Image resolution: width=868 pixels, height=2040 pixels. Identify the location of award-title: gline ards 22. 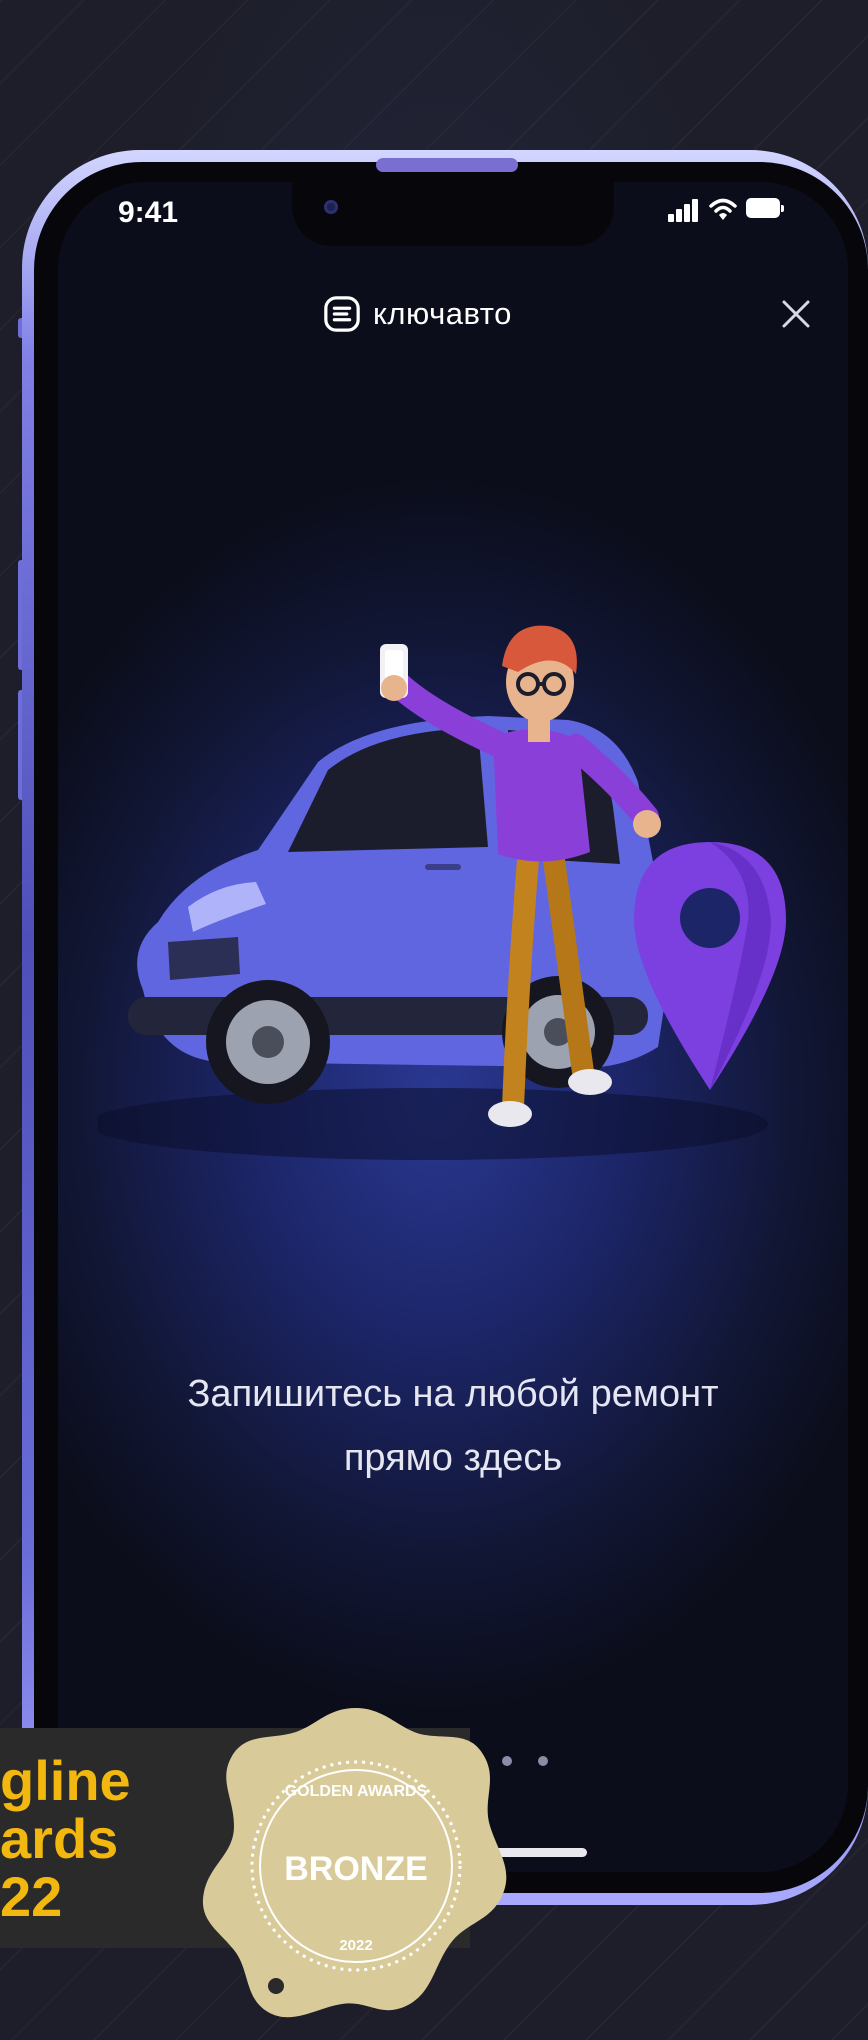
(65, 1839).